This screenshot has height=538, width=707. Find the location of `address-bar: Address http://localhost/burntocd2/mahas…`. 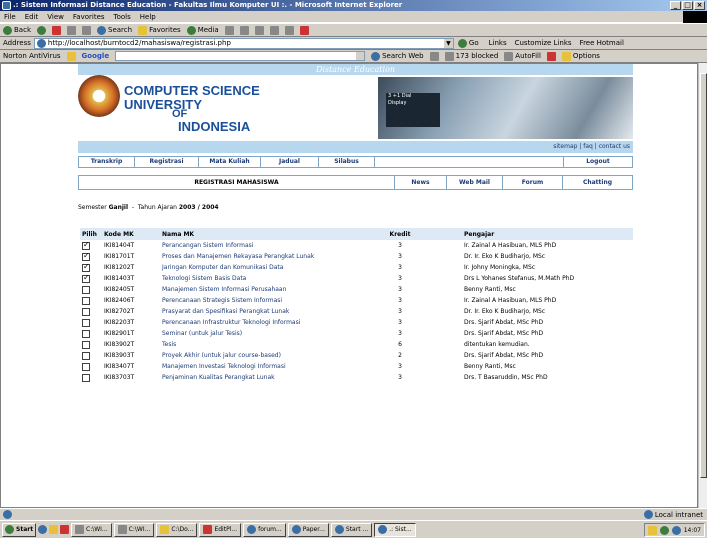

address-bar: Address http://localhost/burntocd2/mahas… is located at coordinates (353, 43).